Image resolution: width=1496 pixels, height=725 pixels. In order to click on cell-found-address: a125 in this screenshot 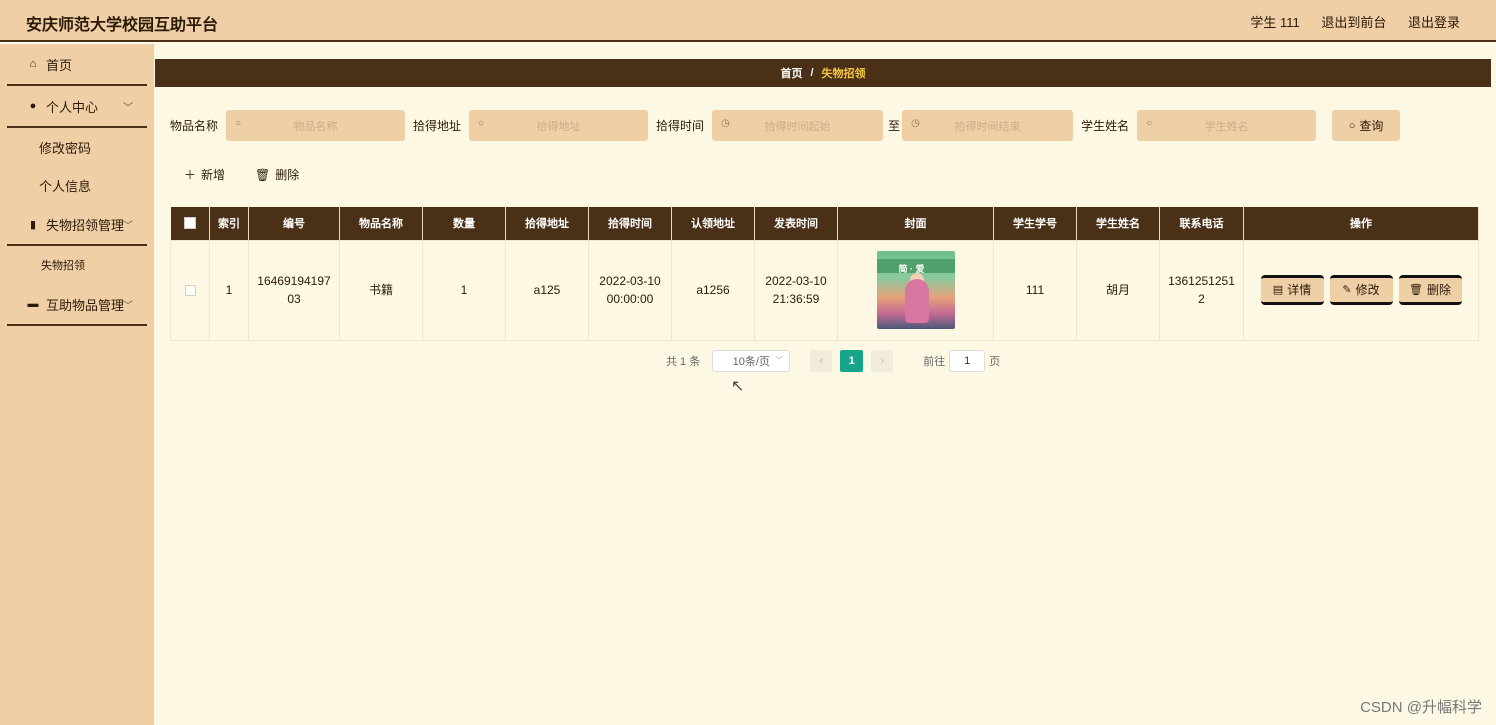, I will do `click(547, 290)`.